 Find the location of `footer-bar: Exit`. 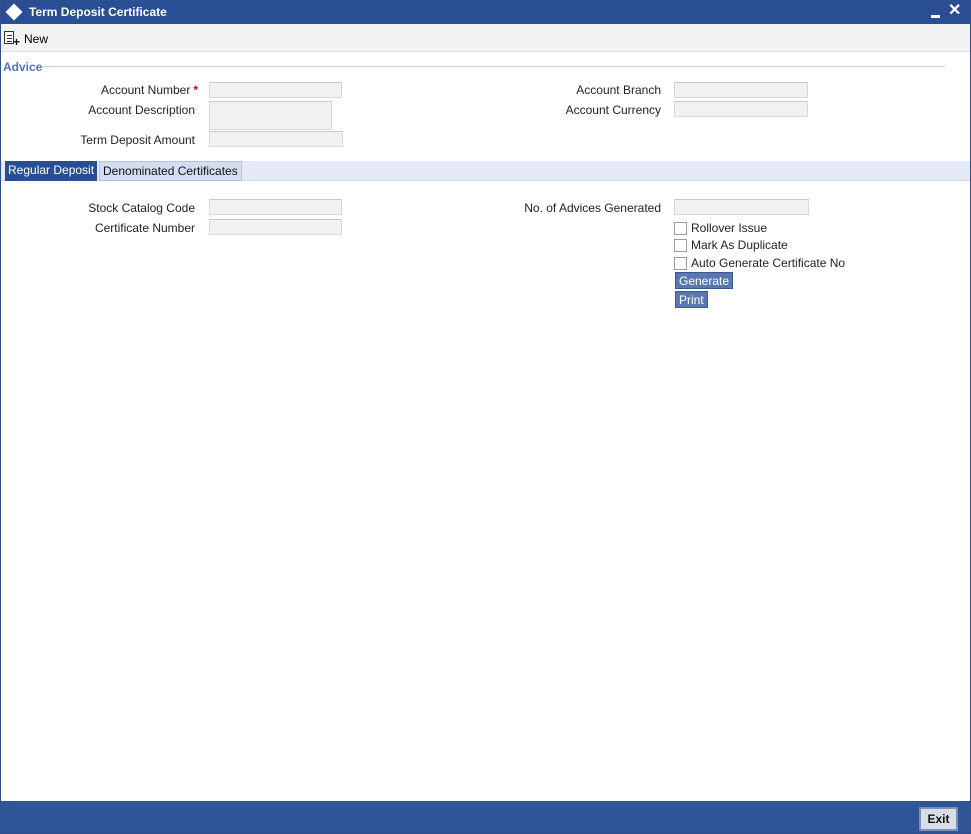

footer-bar: Exit is located at coordinates (485, 817).